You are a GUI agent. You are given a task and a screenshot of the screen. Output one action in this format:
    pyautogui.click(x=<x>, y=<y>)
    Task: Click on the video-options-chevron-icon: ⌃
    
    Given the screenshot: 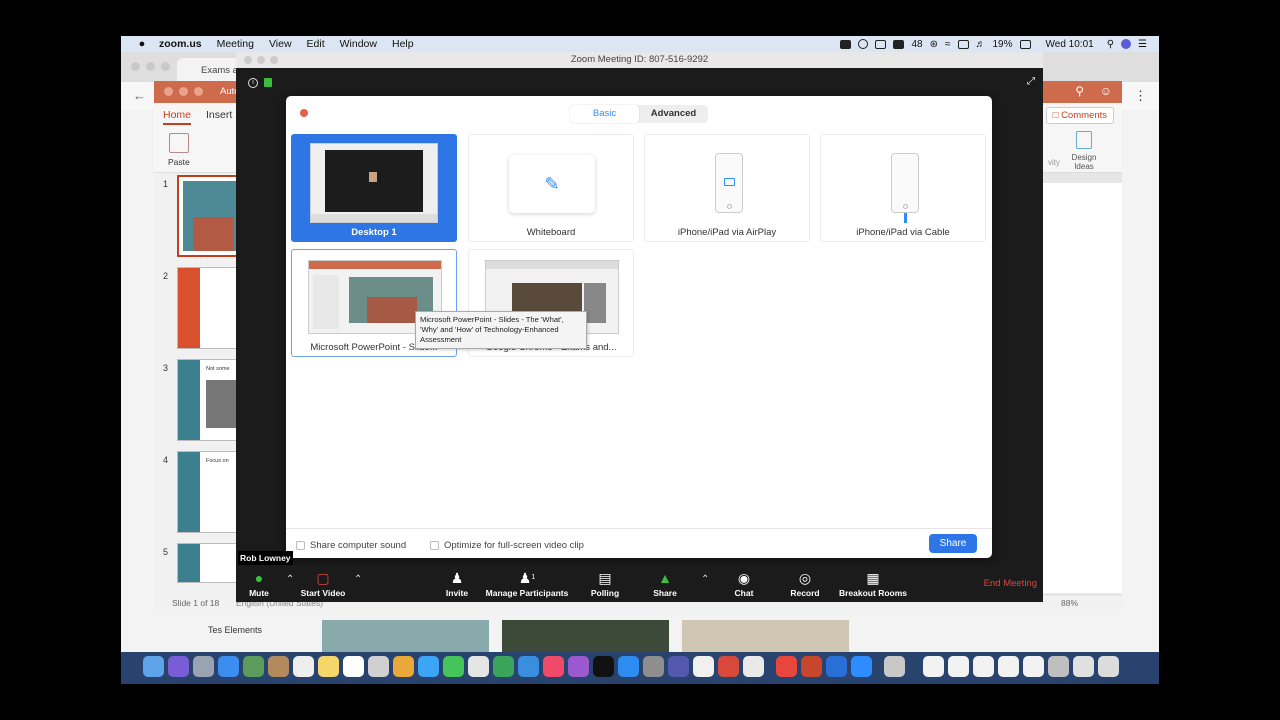 What is the action you would take?
    pyautogui.click(x=358, y=579)
    